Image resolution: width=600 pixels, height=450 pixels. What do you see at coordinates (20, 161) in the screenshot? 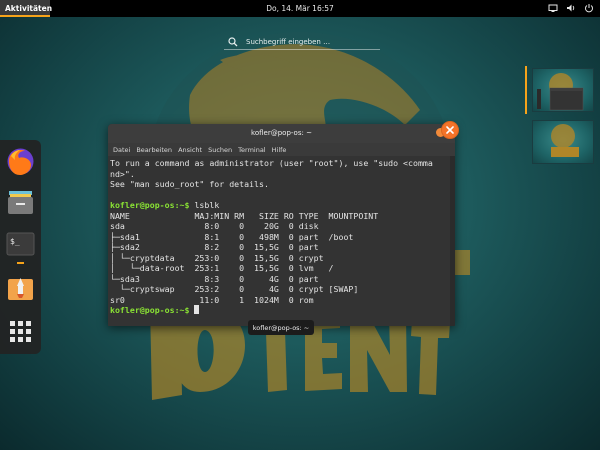
I see `firefox-icon` at bounding box center [20, 161].